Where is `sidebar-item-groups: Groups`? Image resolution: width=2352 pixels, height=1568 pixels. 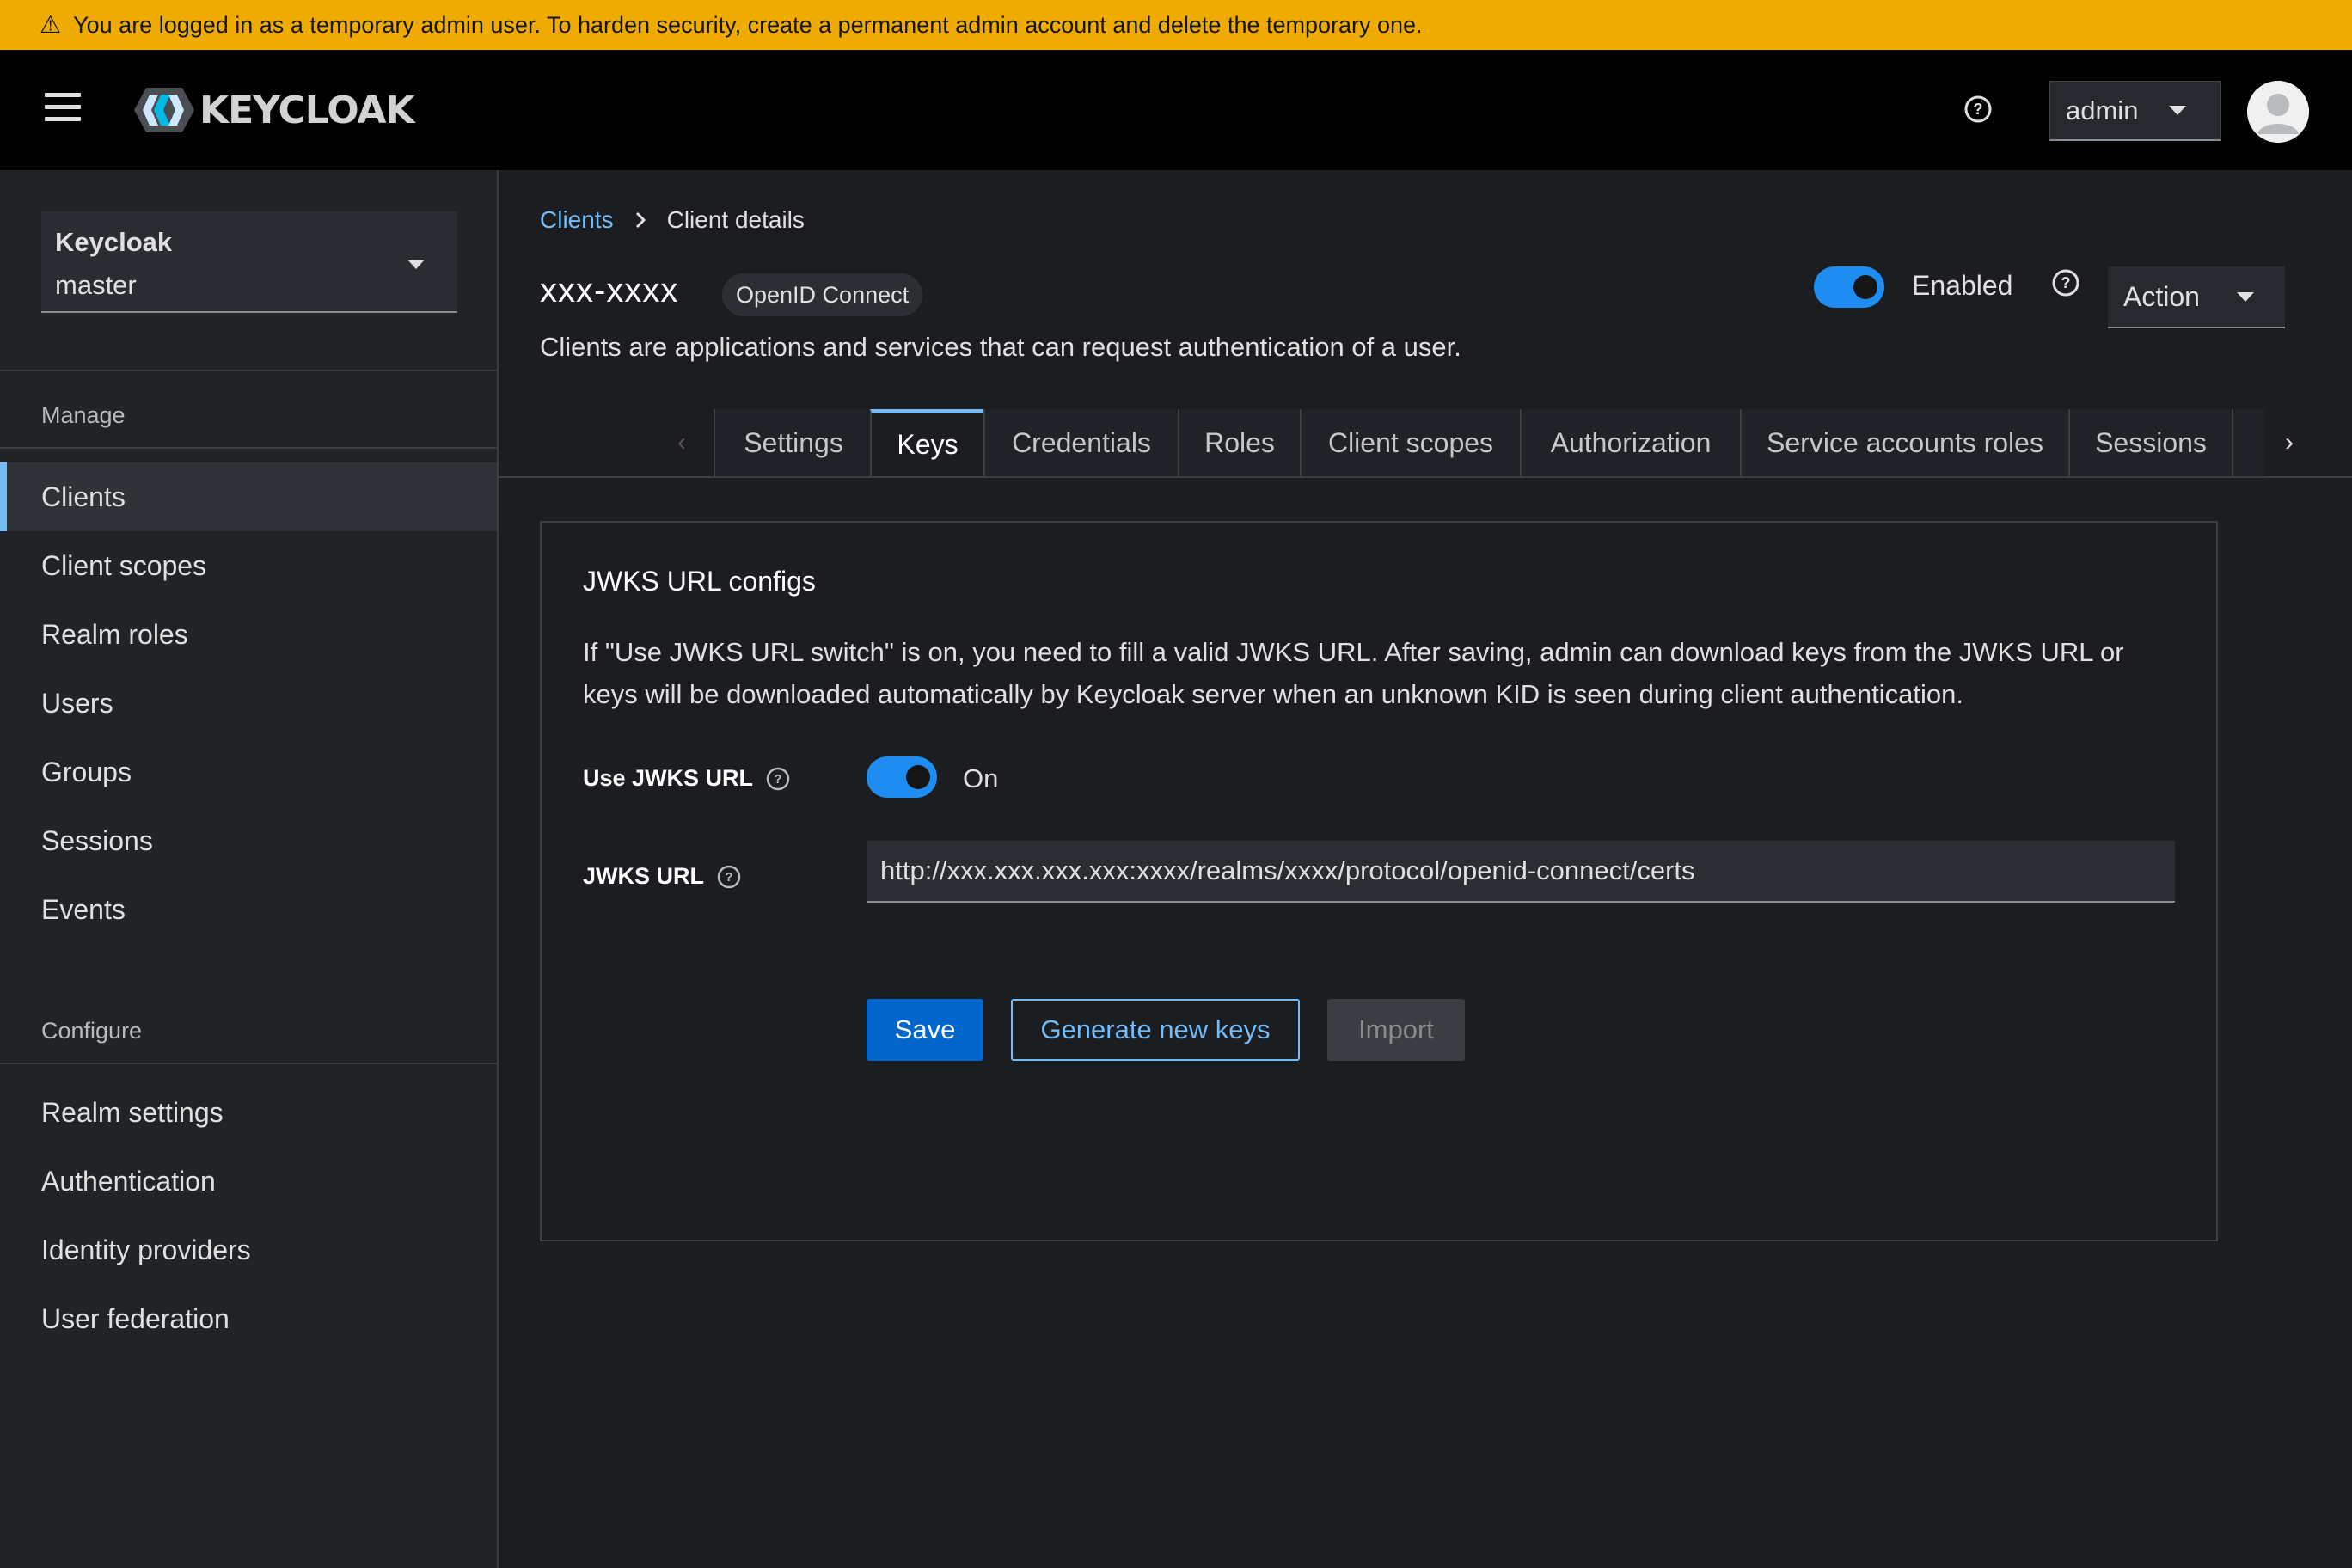
sidebar-item-groups: Groups is located at coordinates (248, 772).